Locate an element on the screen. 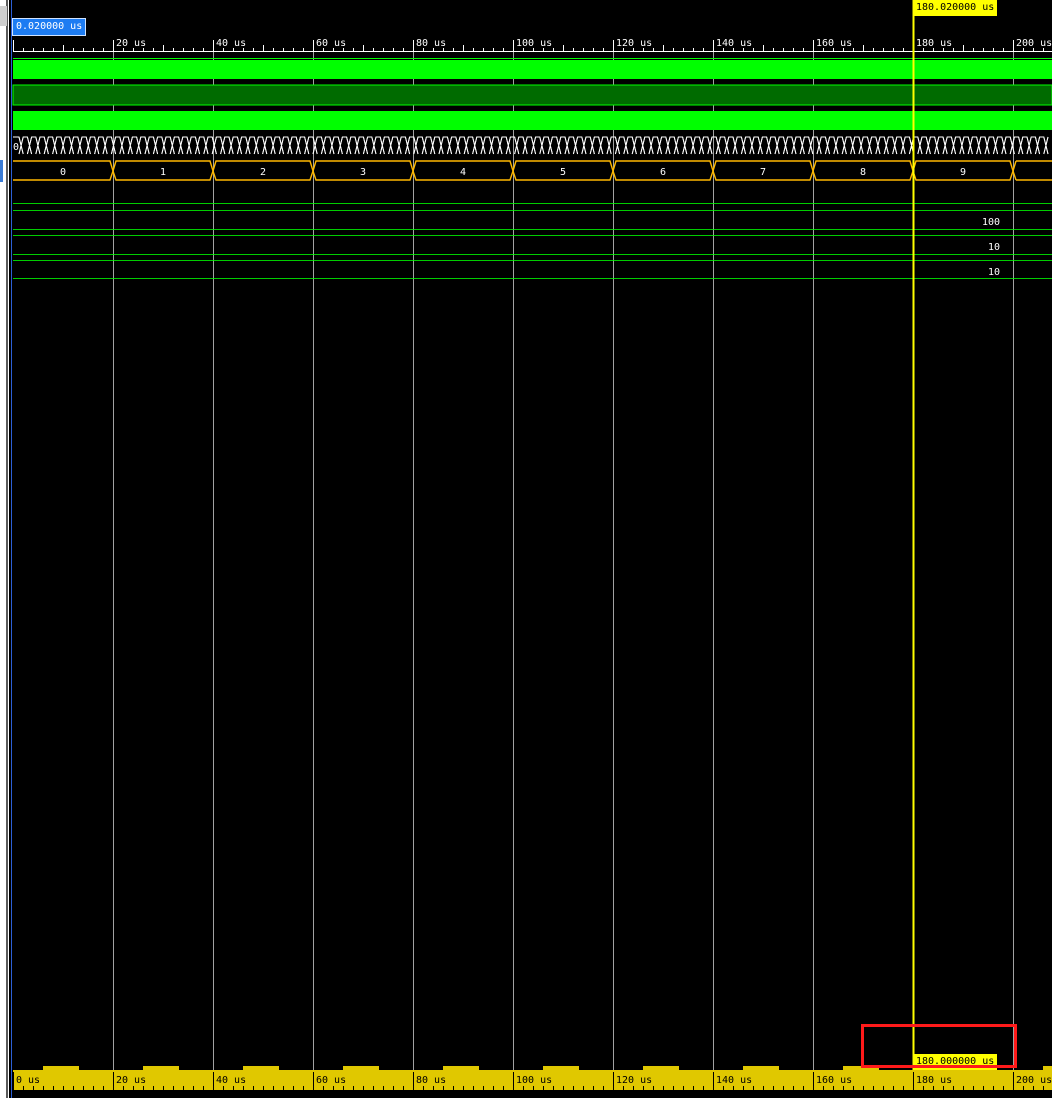 This screenshot has height=1098, width=1052. bottom-ruler-label: 100 us is located at coordinates (534, 1080).